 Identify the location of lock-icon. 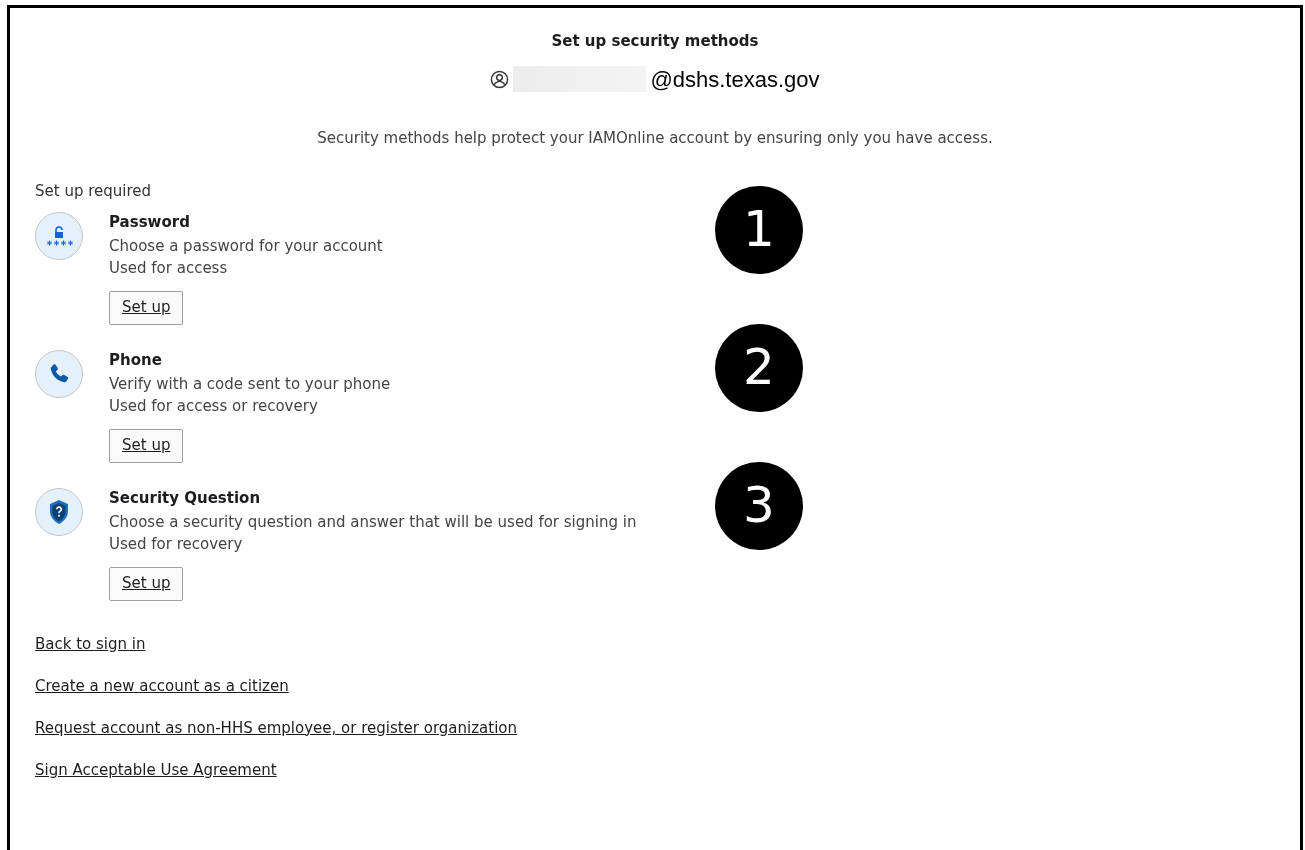
(59, 235).